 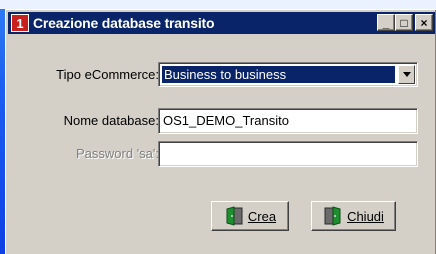 I want to click on desktop-top-strip, so click(x=218, y=4).